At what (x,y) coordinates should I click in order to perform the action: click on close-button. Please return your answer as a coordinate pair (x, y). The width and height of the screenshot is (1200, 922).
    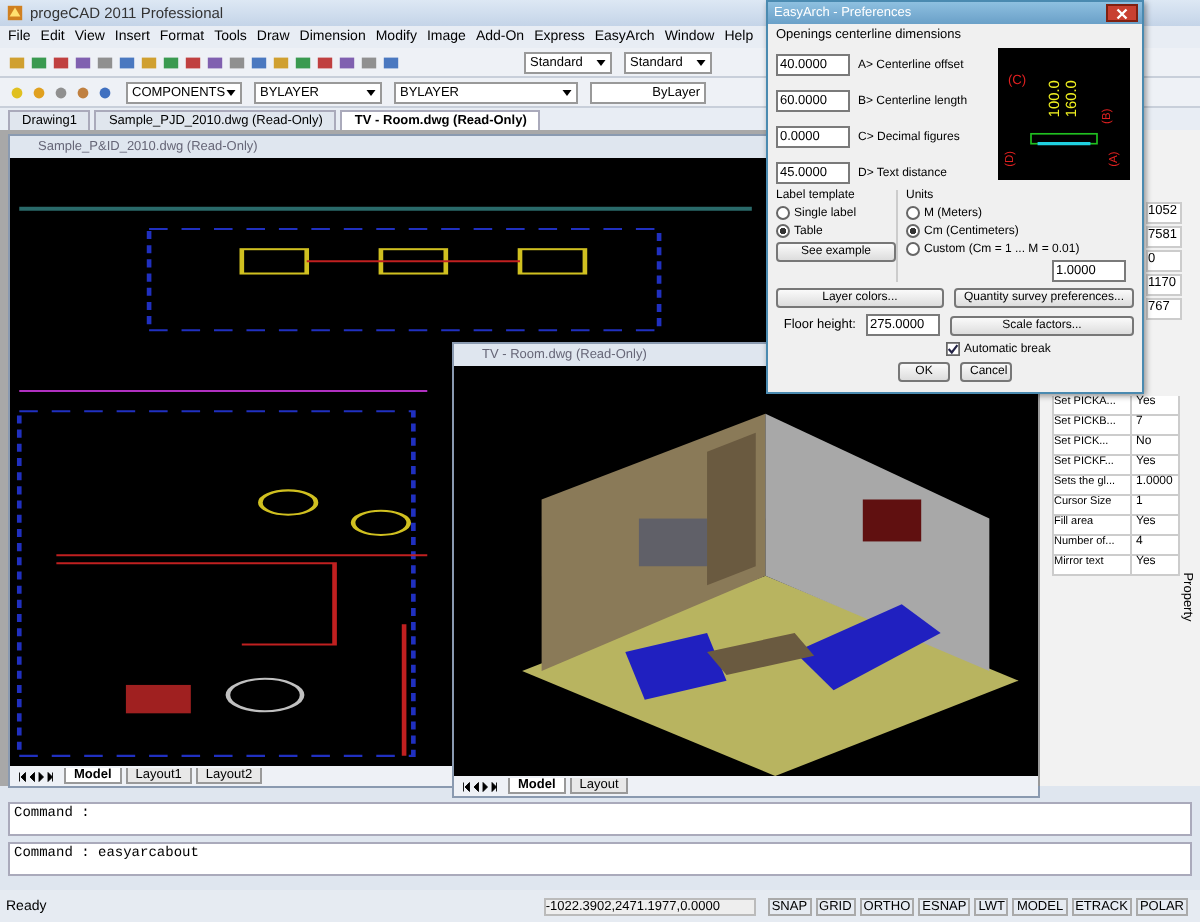
    Looking at the image, I should click on (1122, 13).